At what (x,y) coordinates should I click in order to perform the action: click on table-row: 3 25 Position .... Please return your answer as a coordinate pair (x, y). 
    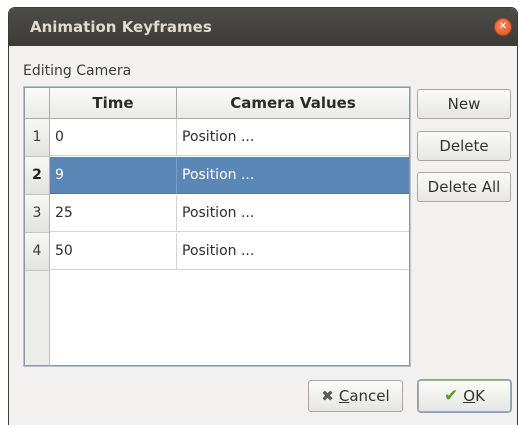
    Looking at the image, I should click on (217, 214).